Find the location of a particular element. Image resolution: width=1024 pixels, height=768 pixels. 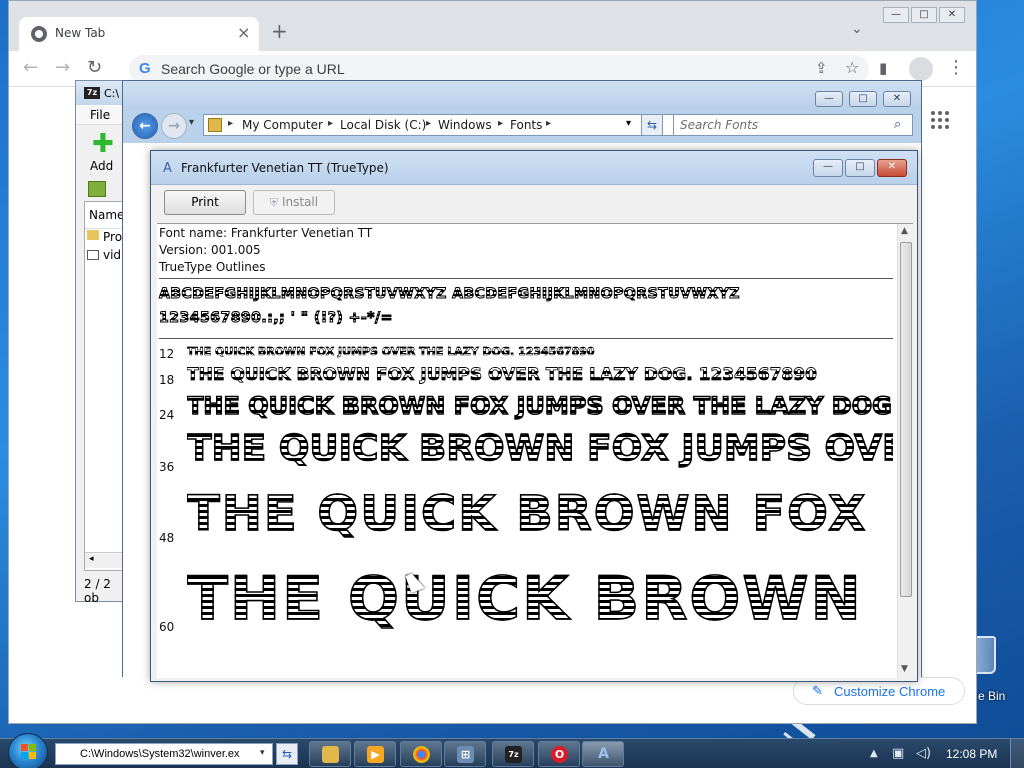

google-icon: G is located at coordinates (145, 68).